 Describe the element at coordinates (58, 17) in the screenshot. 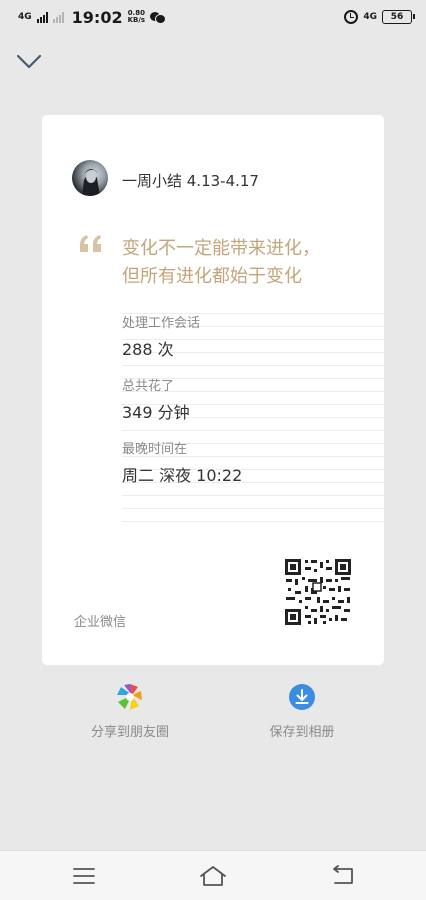

I see `signal-secondary-icon` at that location.